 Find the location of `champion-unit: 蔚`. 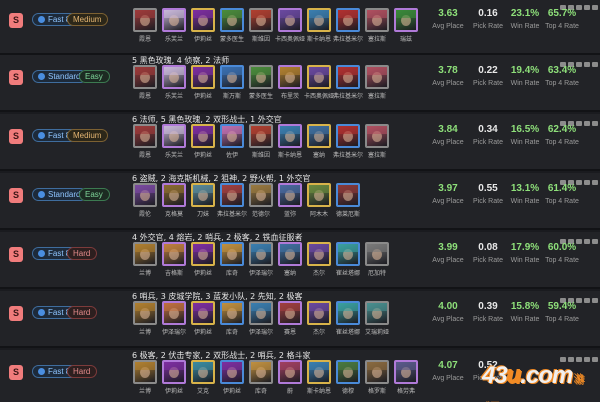

champion-unit: 蔚 is located at coordinates (291, 381).